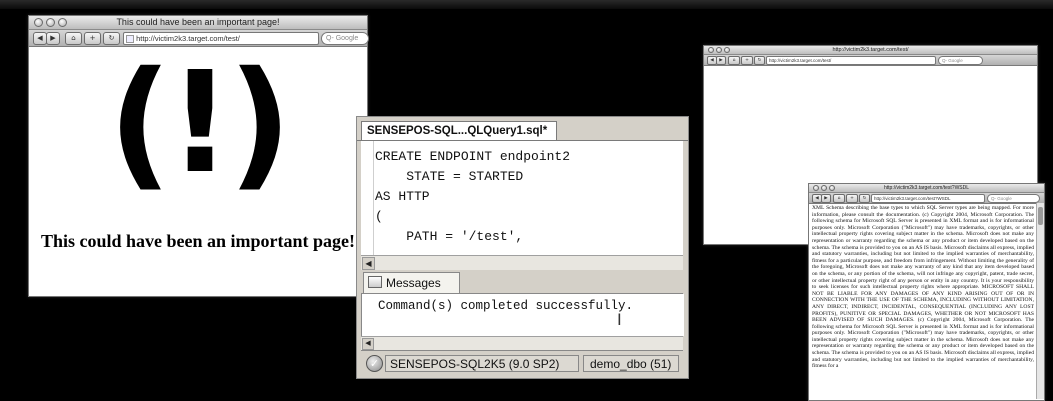 The height and width of the screenshot is (401, 1053). What do you see at coordinates (522, 262) in the screenshot?
I see `editor-horizontal-scrollbar: ◀` at bounding box center [522, 262].